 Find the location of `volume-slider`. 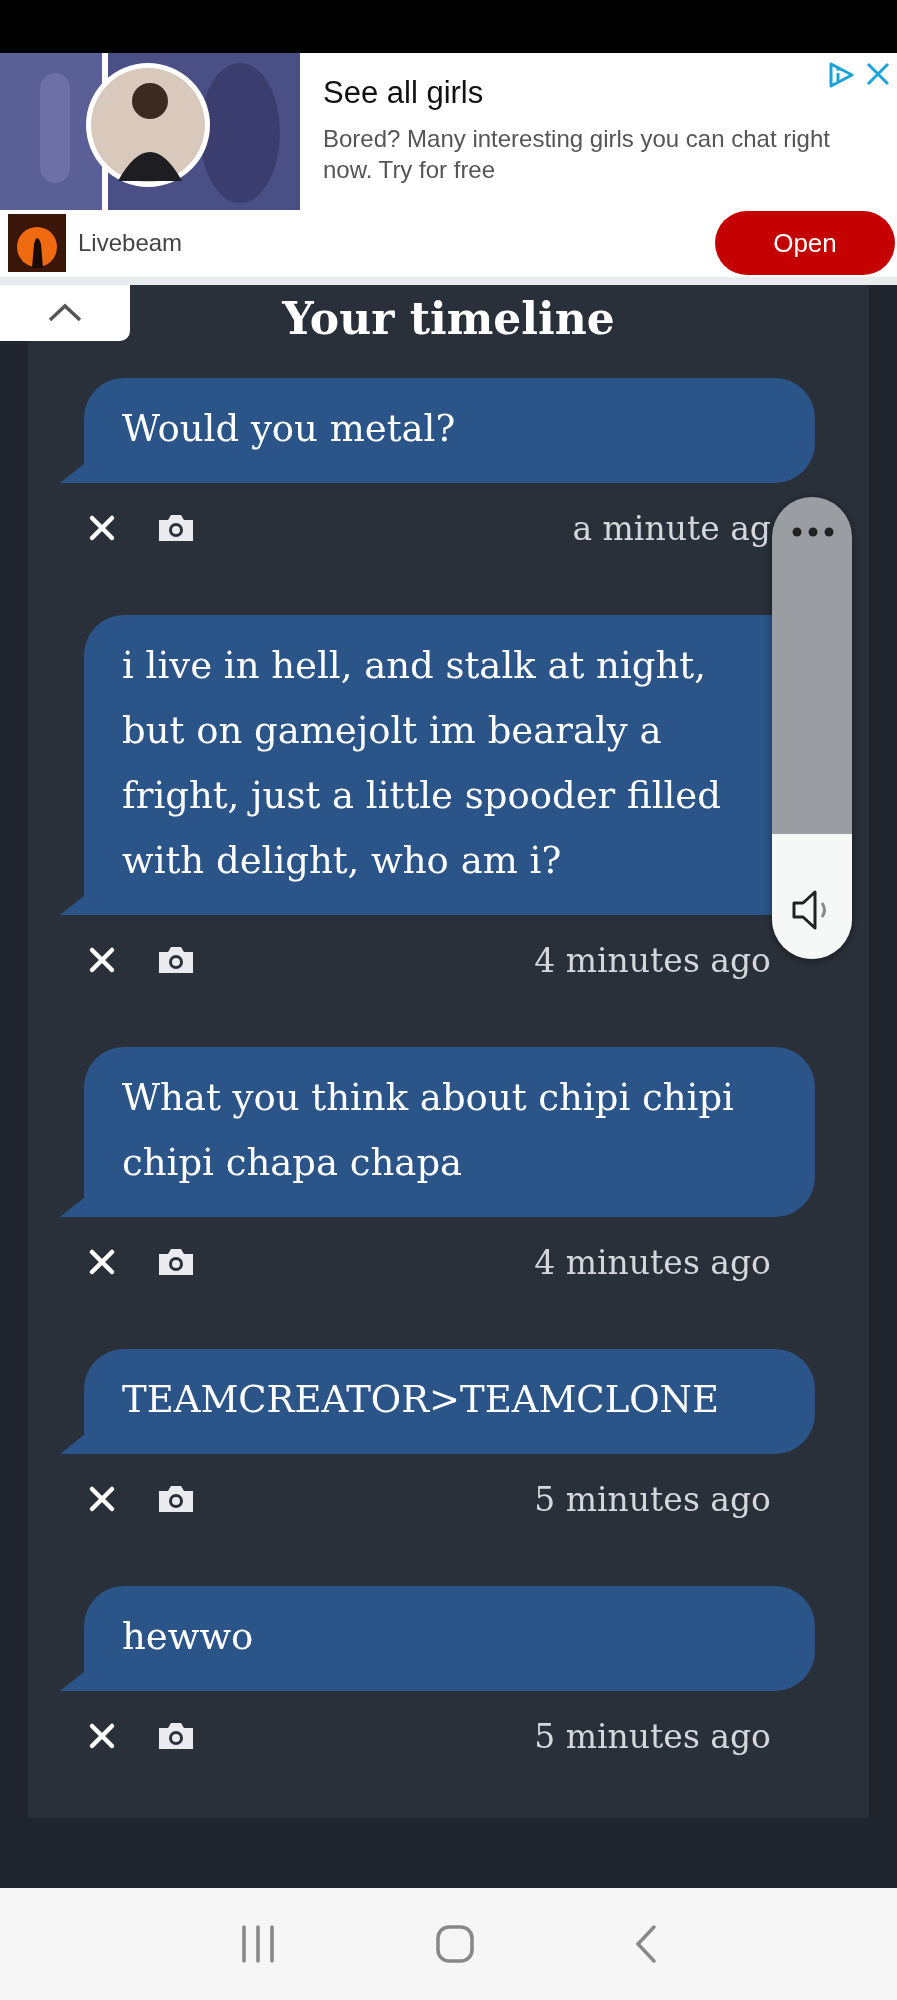

volume-slider is located at coordinates (812, 728).